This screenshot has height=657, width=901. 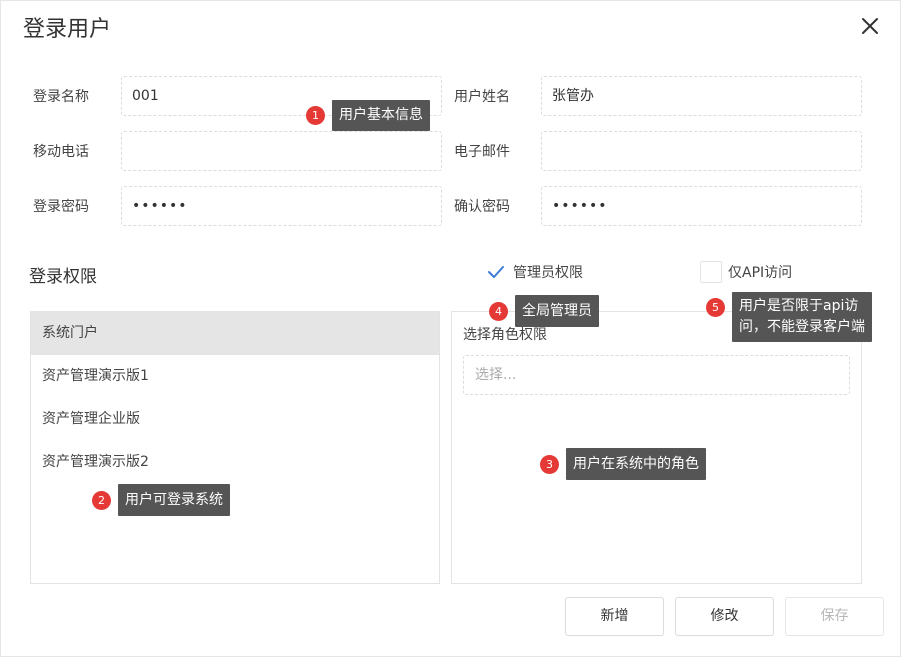 I want to click on api-only-checkbox-box, so click(x=711, y=272).